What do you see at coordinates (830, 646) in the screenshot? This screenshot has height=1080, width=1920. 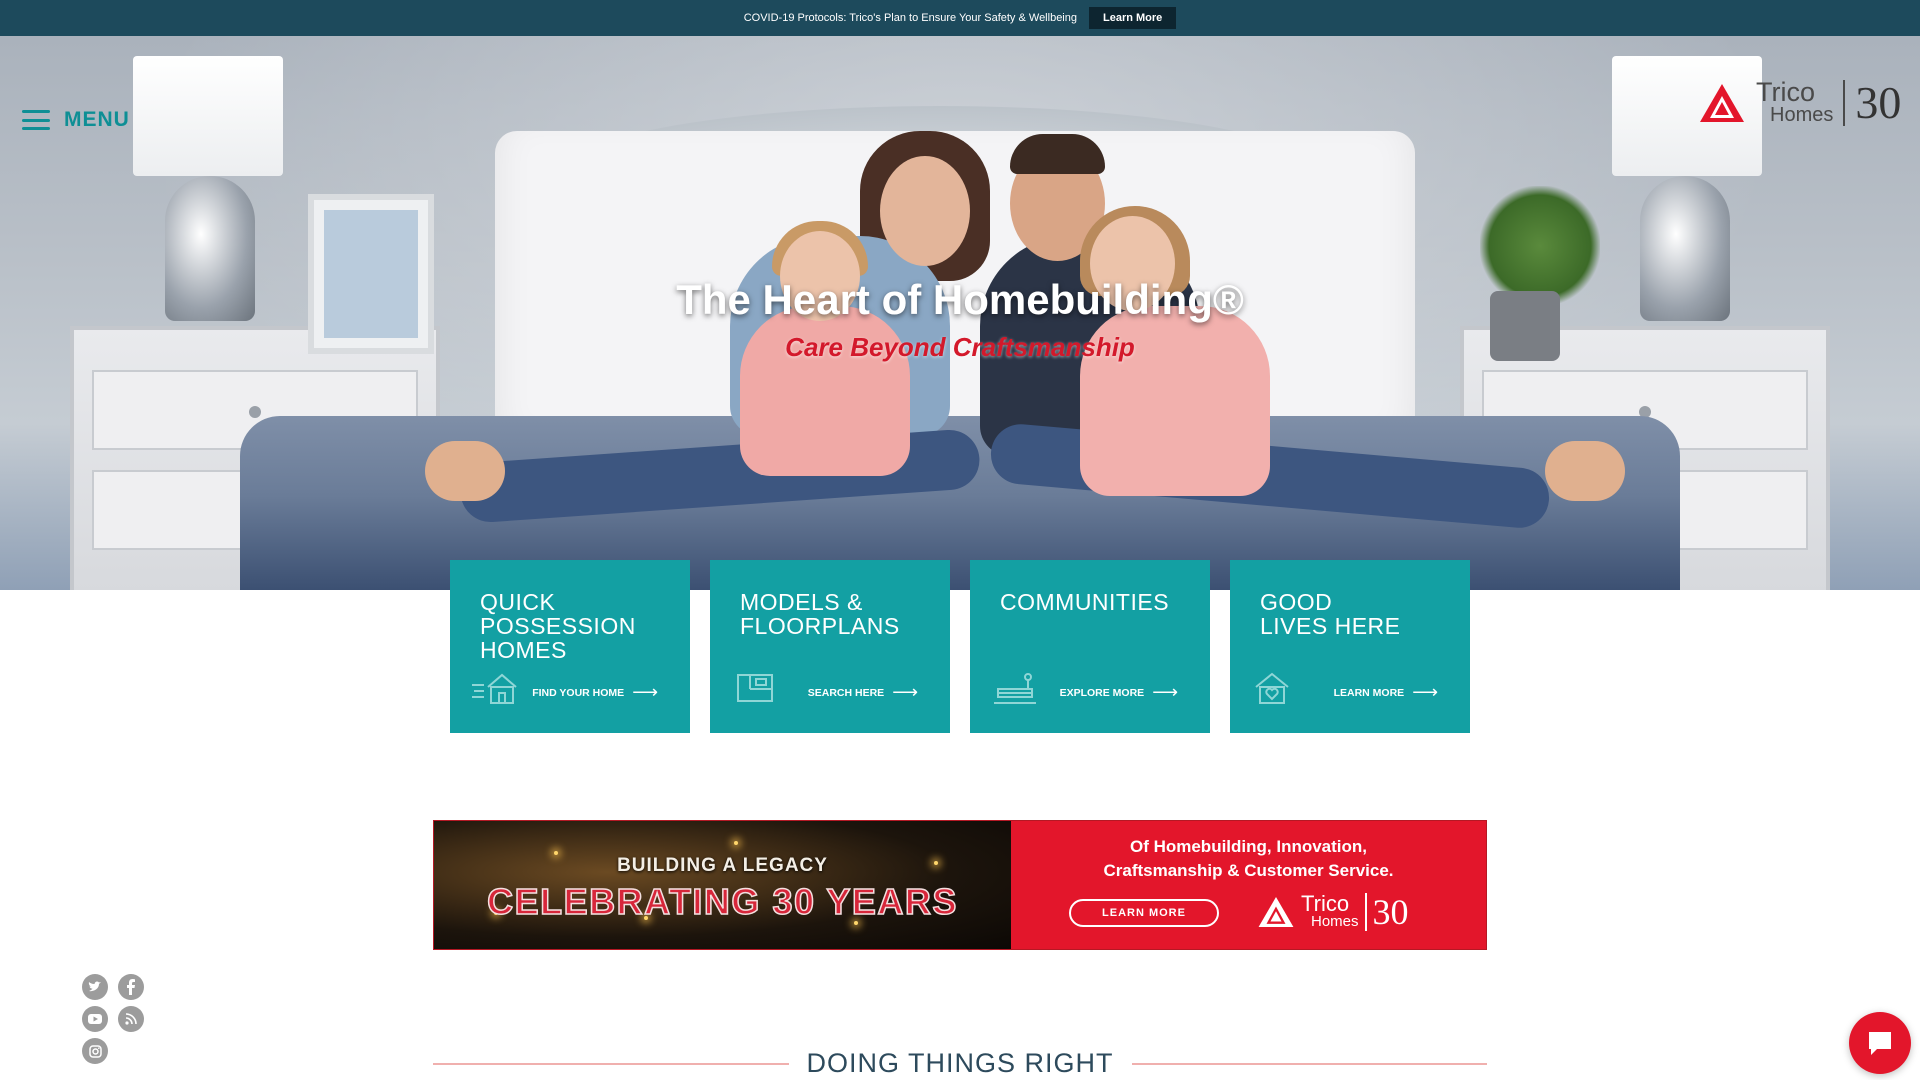 I see `tile-models-floorplans: MODELS & FLOORPLANS SEARCH HERE ⟶` at bounding box center [830, 646].